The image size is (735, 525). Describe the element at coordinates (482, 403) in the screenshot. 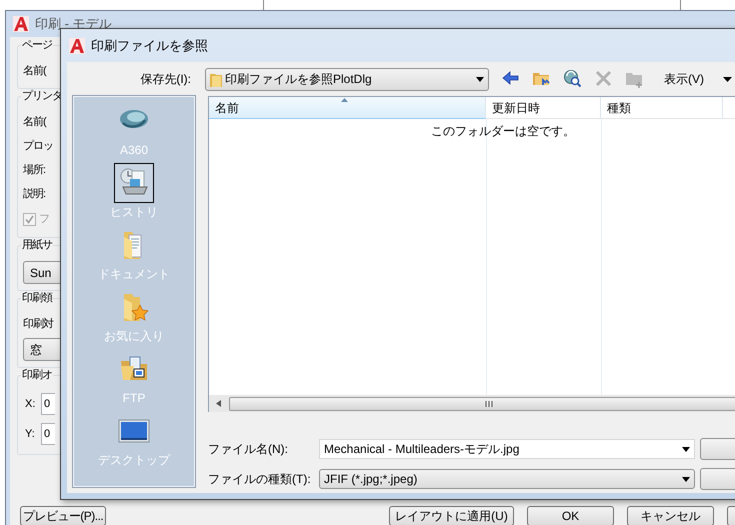

I see `scrollbar-thumb` at that location.